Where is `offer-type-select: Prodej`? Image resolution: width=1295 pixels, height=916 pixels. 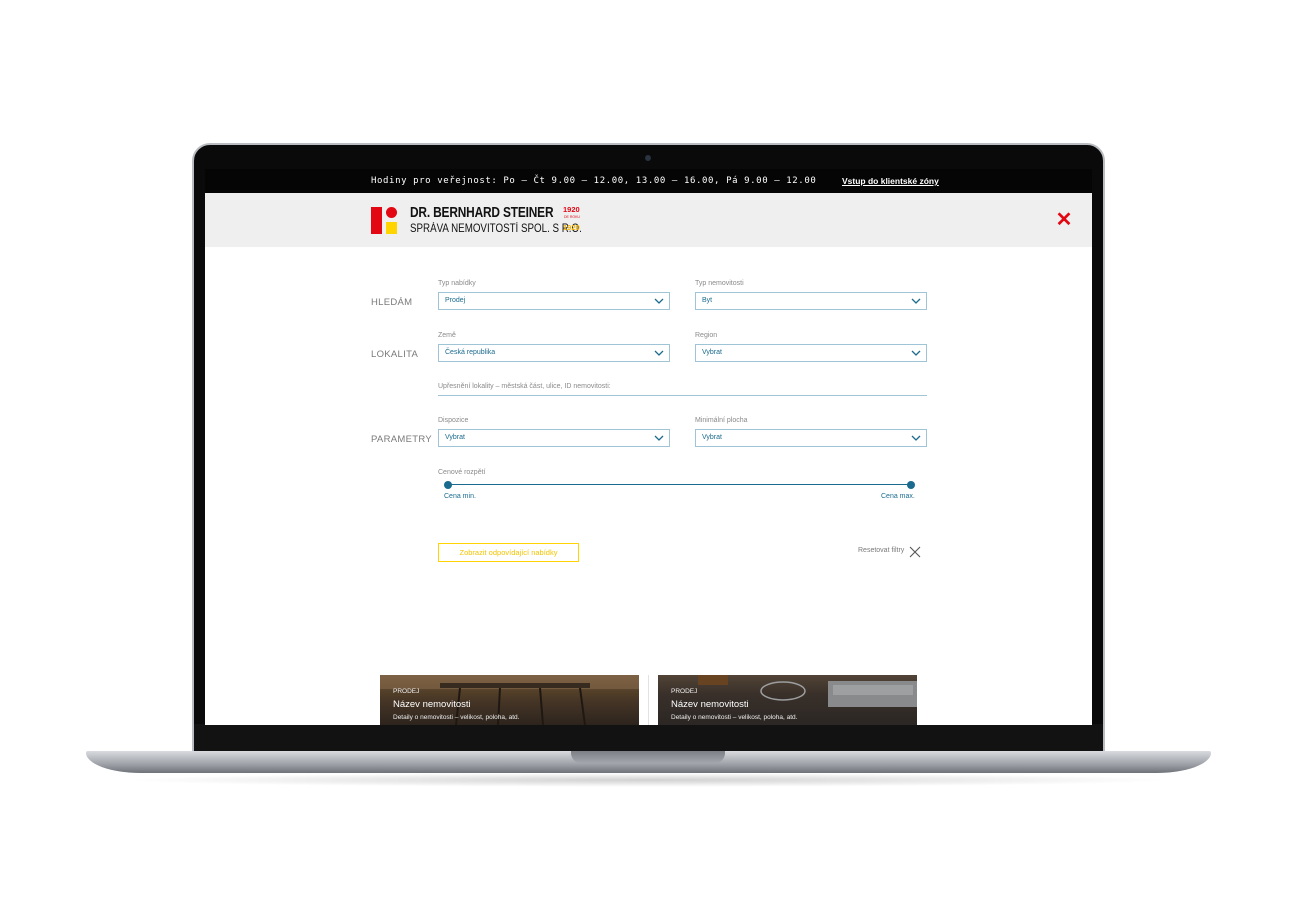 offer-type-select: Prodej is located at coordinates (554, 301).